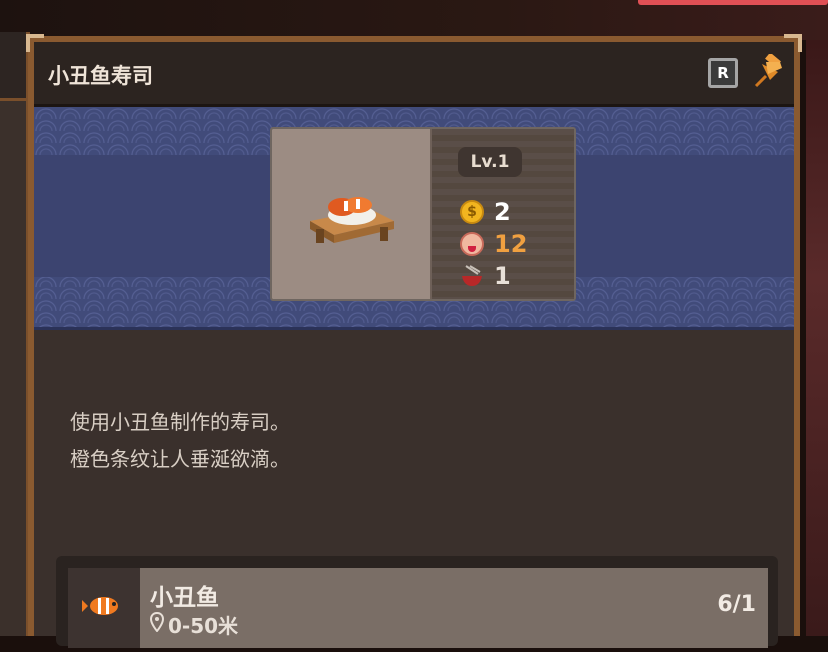 The image size is (828, 652). What do you see at coordinates (180, 441) in the screenshot?
I see `item-description: 使用小丑鱼制作的寿司。 橙色条纹让人垂涎欲滴。` at bounding box center [180, 441].